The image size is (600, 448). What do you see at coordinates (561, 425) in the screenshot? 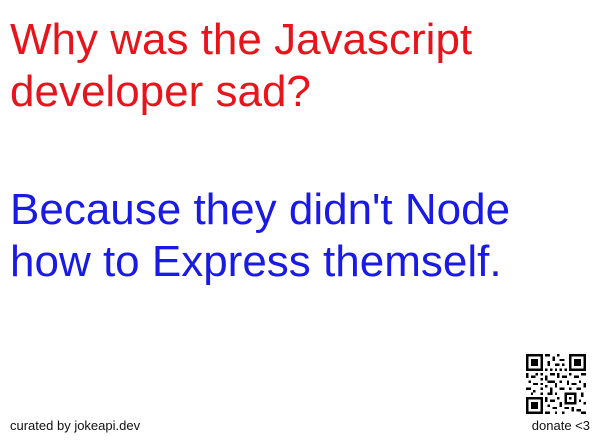
I see `donate-link: donate <3` at bounding box center [561, 425].